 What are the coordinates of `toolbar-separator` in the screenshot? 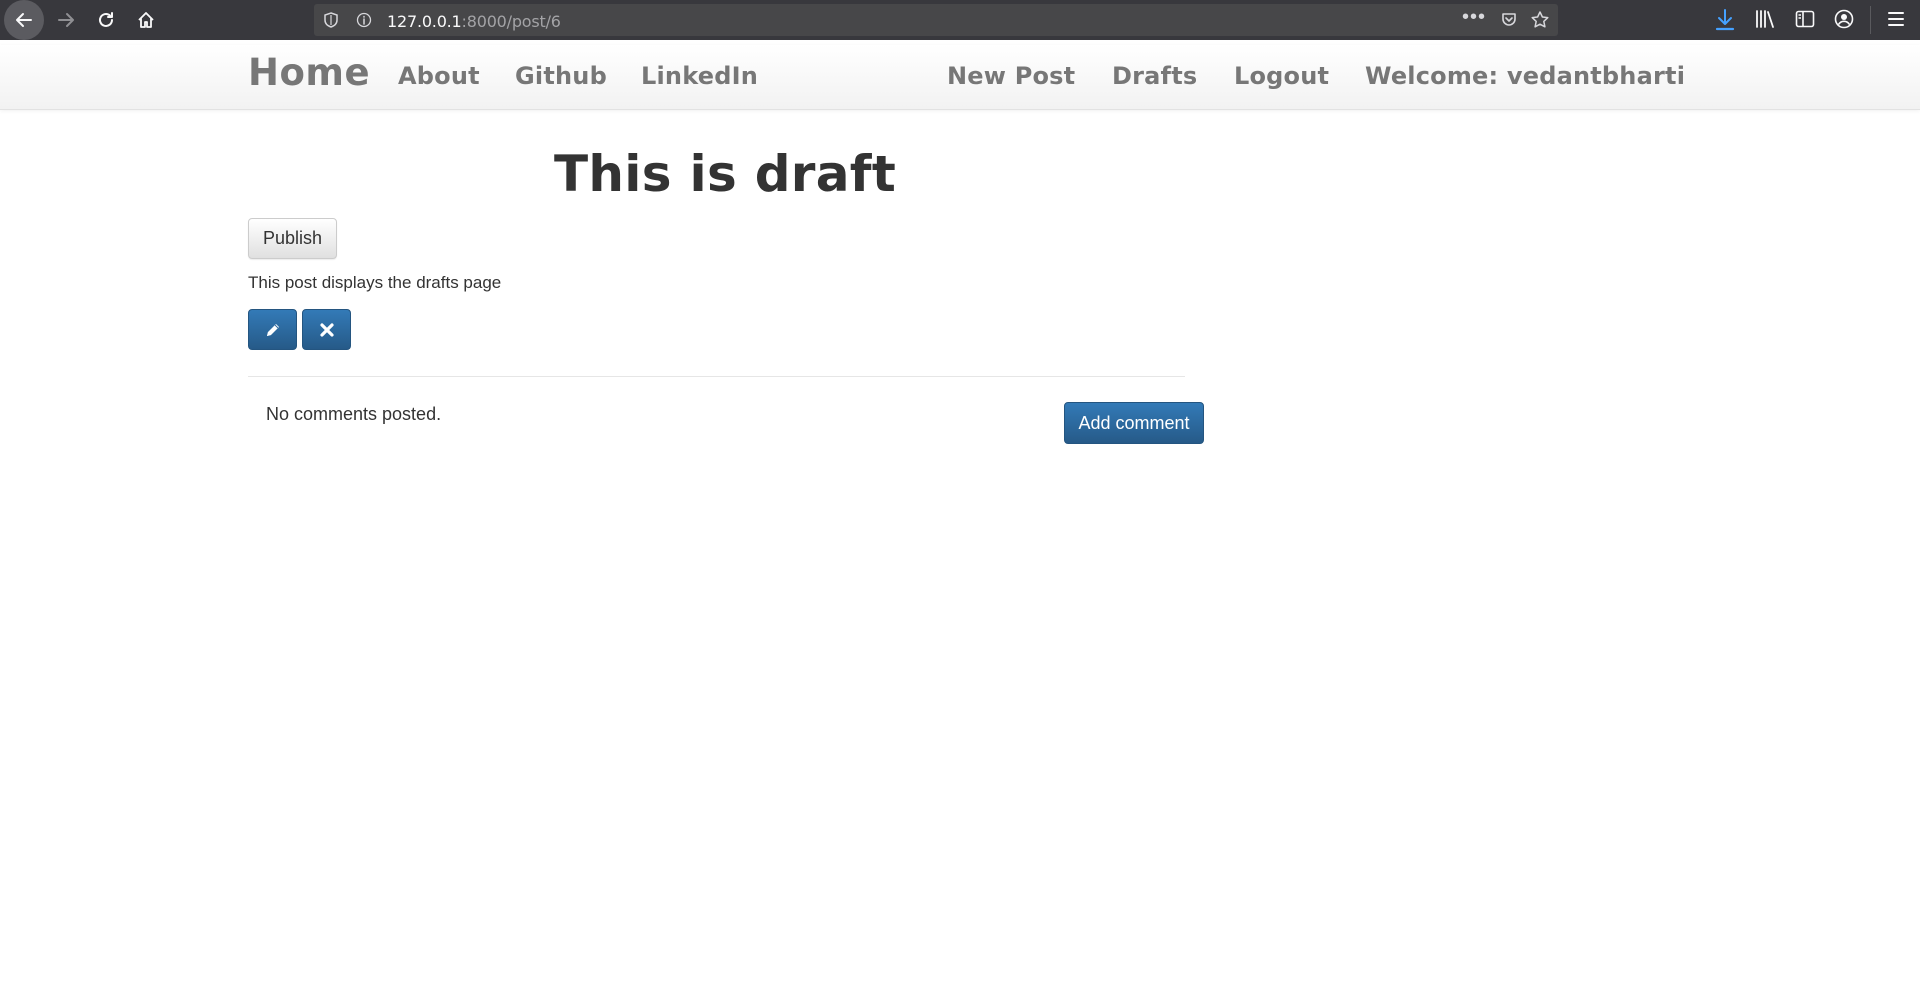 It's located at (1870, 20).